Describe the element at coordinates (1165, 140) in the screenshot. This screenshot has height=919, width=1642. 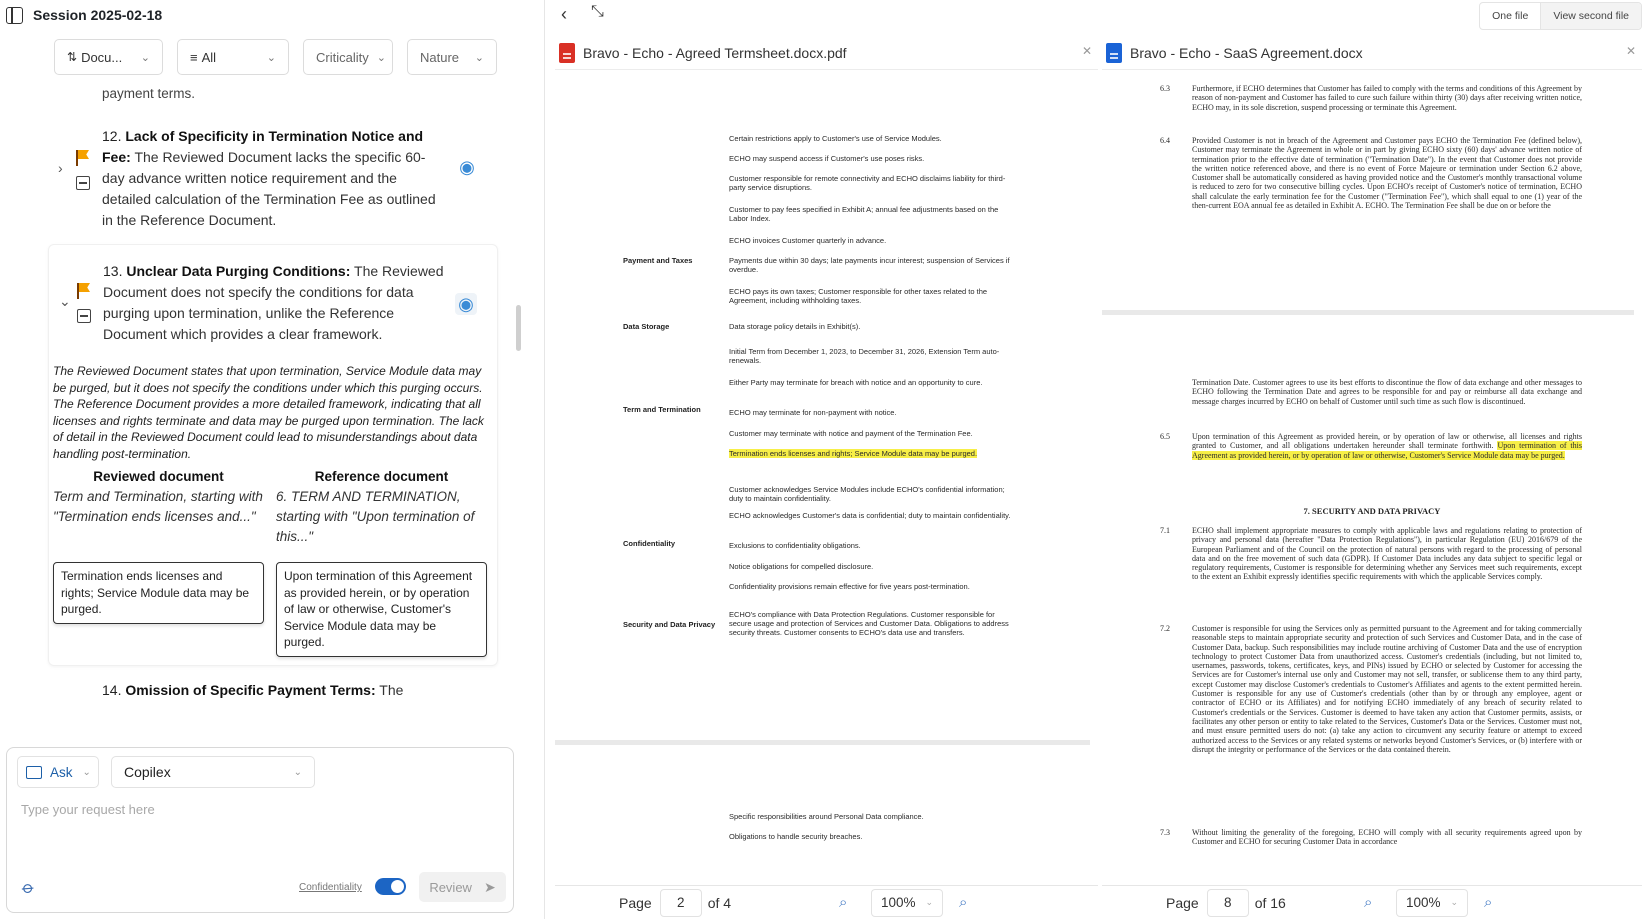
I see `clause-number: 6.4` at that location.